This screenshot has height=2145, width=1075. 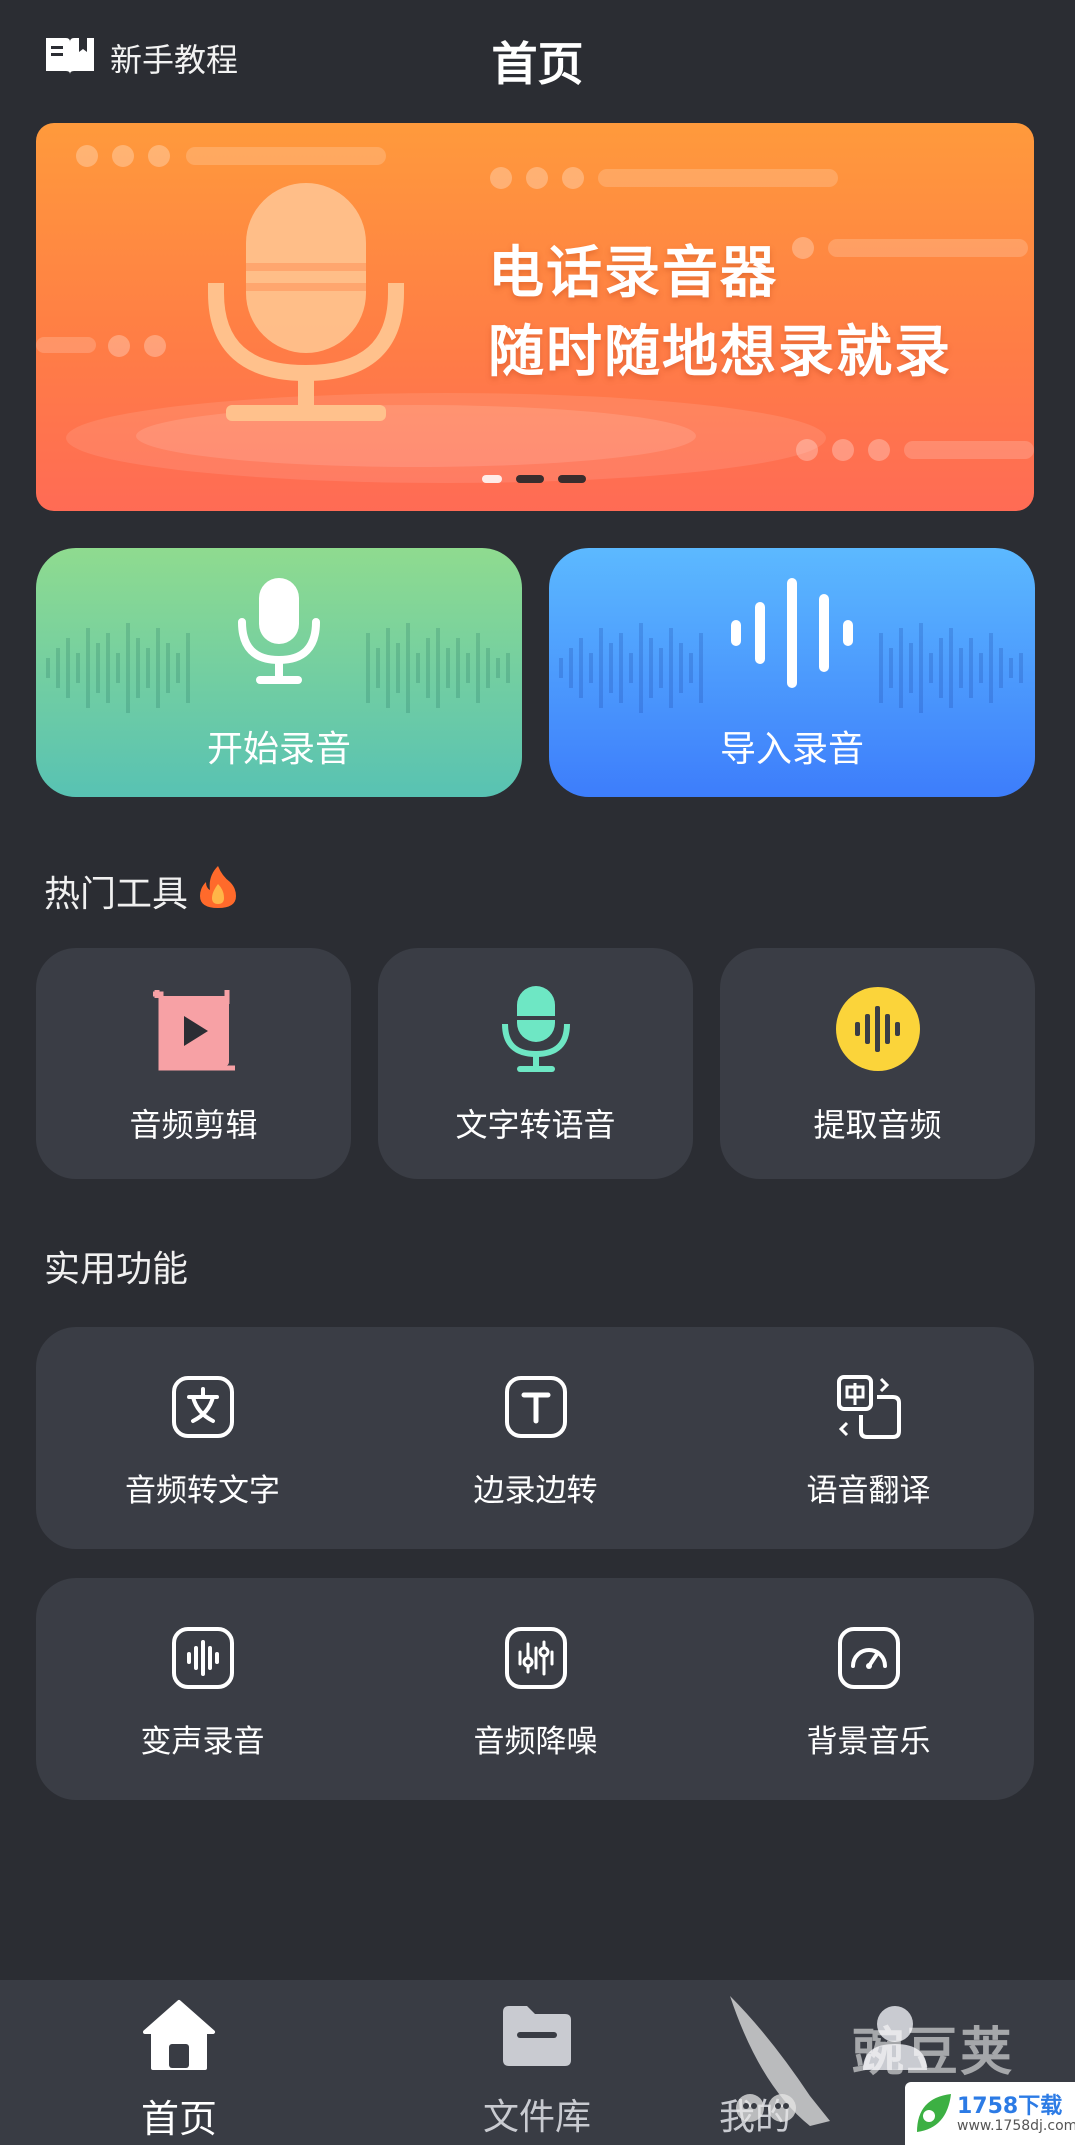 What do you see at coordinates (535, 1658) in the screenshot?
I see `denoise-icon` at bounding box center [535, 1658].